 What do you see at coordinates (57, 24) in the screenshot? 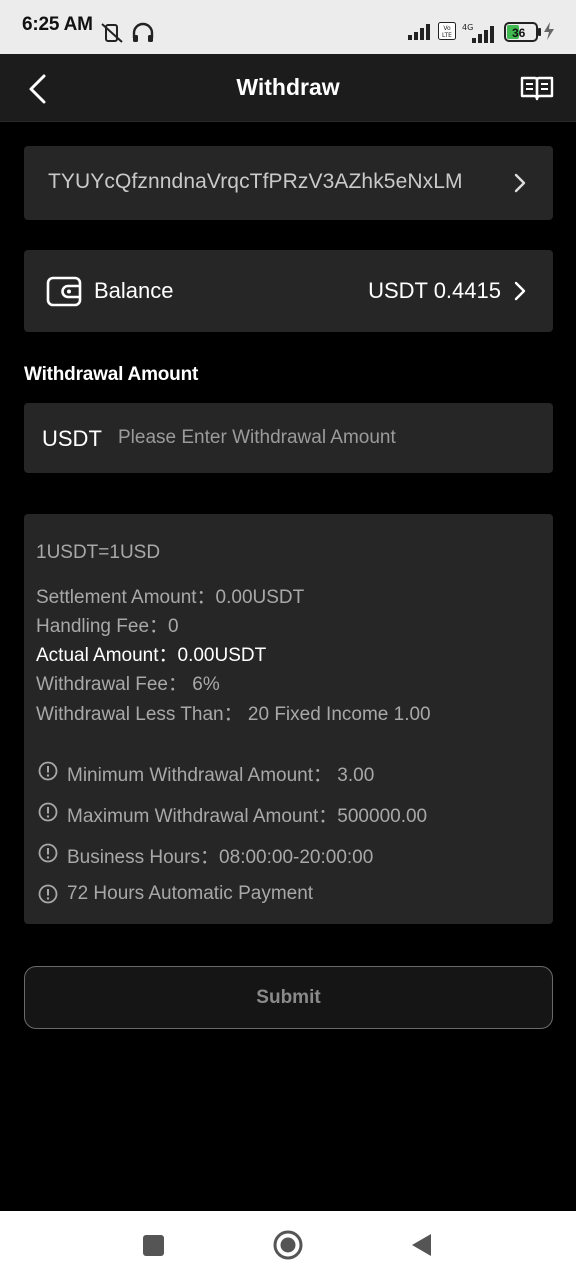
I see `status-time: 6:25 AM` at bounding box center [57, 24].